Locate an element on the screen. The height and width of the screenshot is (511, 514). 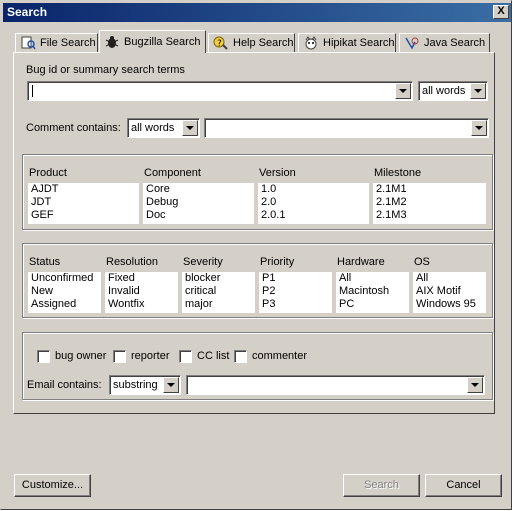
resolution-header: Resolution is located at coordinates (132, 262).